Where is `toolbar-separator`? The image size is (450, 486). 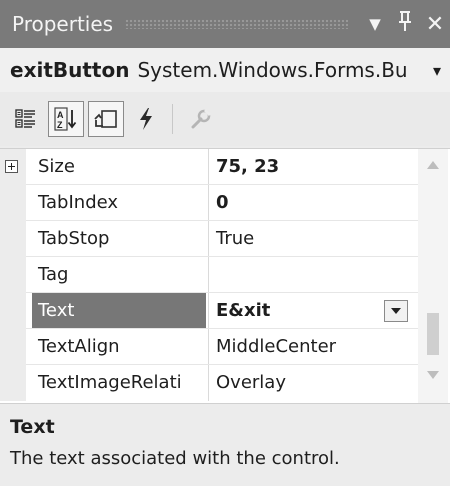 toolbar-separator is located at coordinates (172, 119).